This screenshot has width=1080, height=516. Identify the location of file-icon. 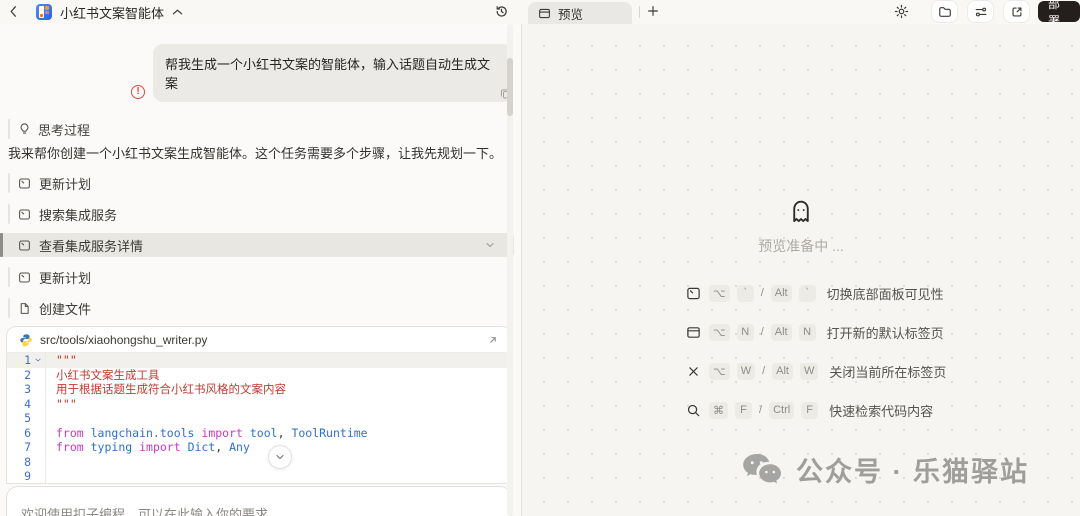
(24, 308).